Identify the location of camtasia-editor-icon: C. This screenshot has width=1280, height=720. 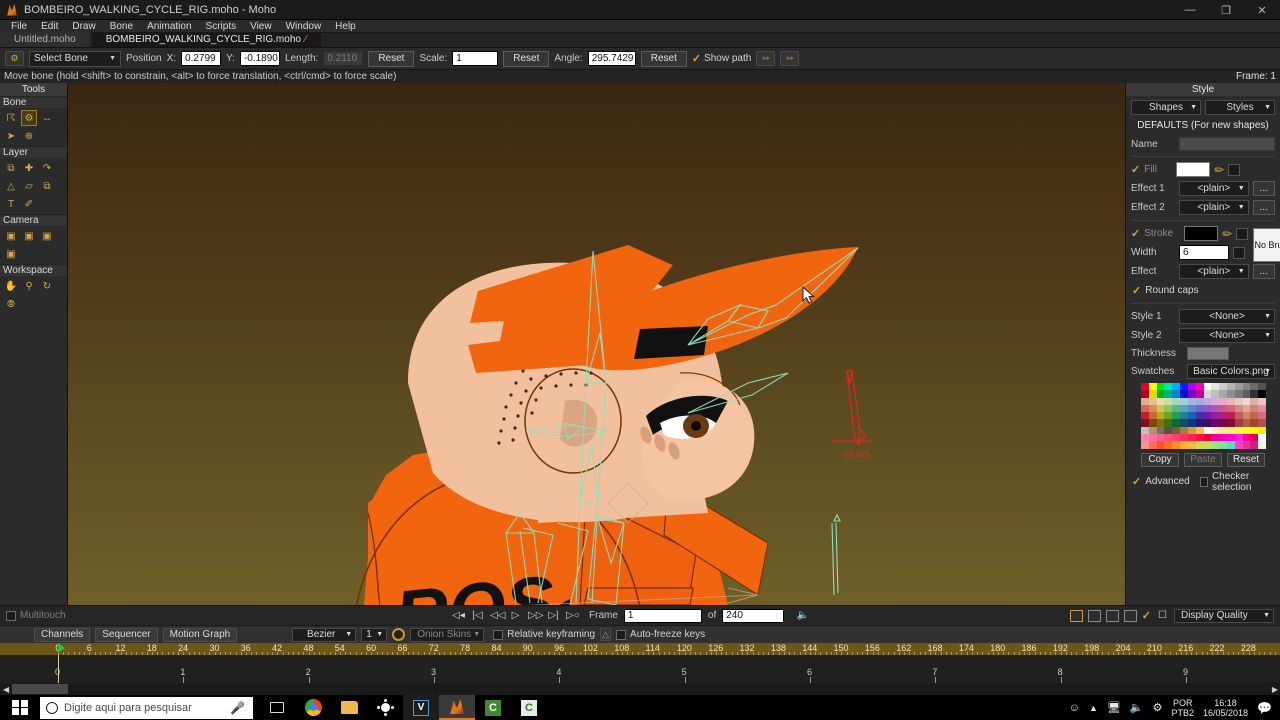
(529, 707).